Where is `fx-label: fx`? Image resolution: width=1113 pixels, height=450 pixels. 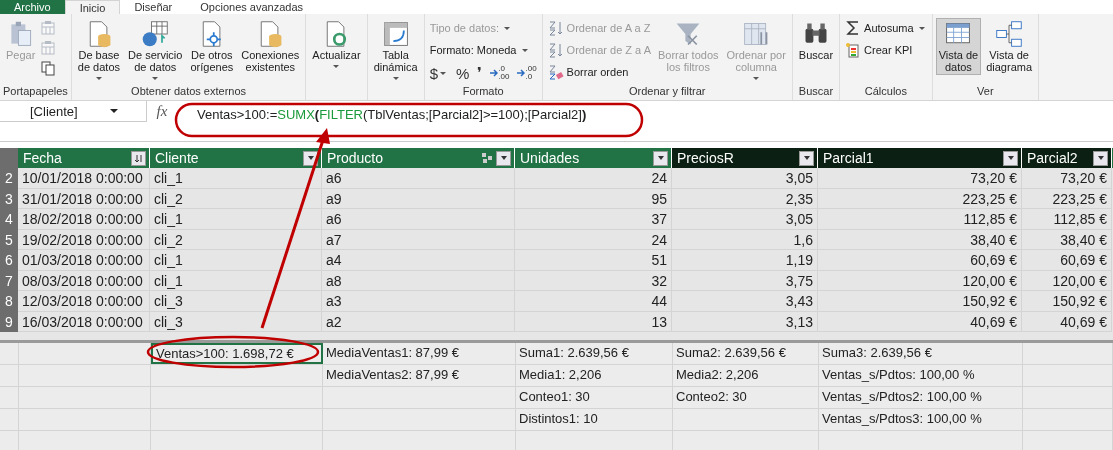
fx-label: fx is located at coordinates (162, 111).